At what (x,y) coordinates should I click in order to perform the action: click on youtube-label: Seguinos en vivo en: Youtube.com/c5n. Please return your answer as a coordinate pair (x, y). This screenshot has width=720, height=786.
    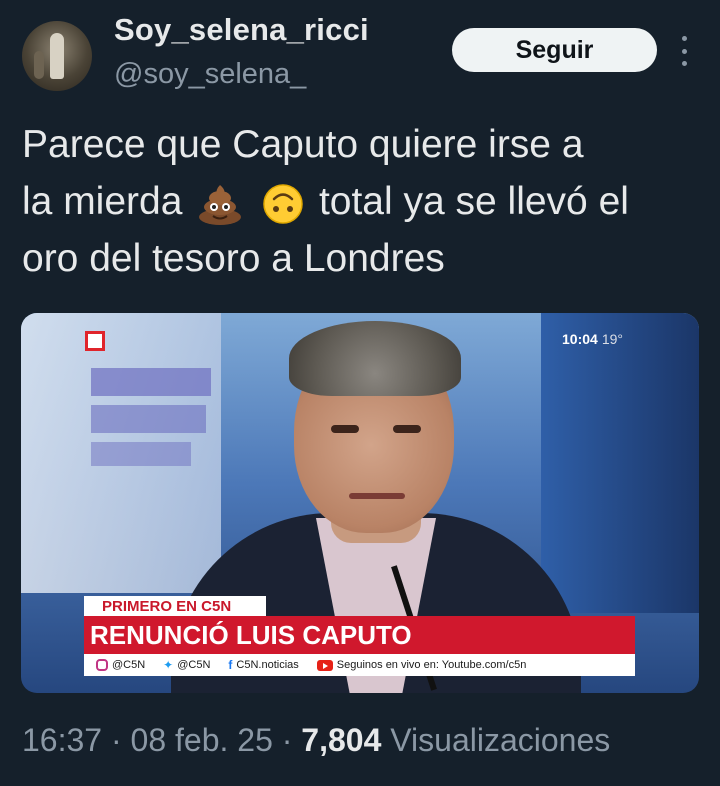
    Looking at the image, I should click on (431, 665).